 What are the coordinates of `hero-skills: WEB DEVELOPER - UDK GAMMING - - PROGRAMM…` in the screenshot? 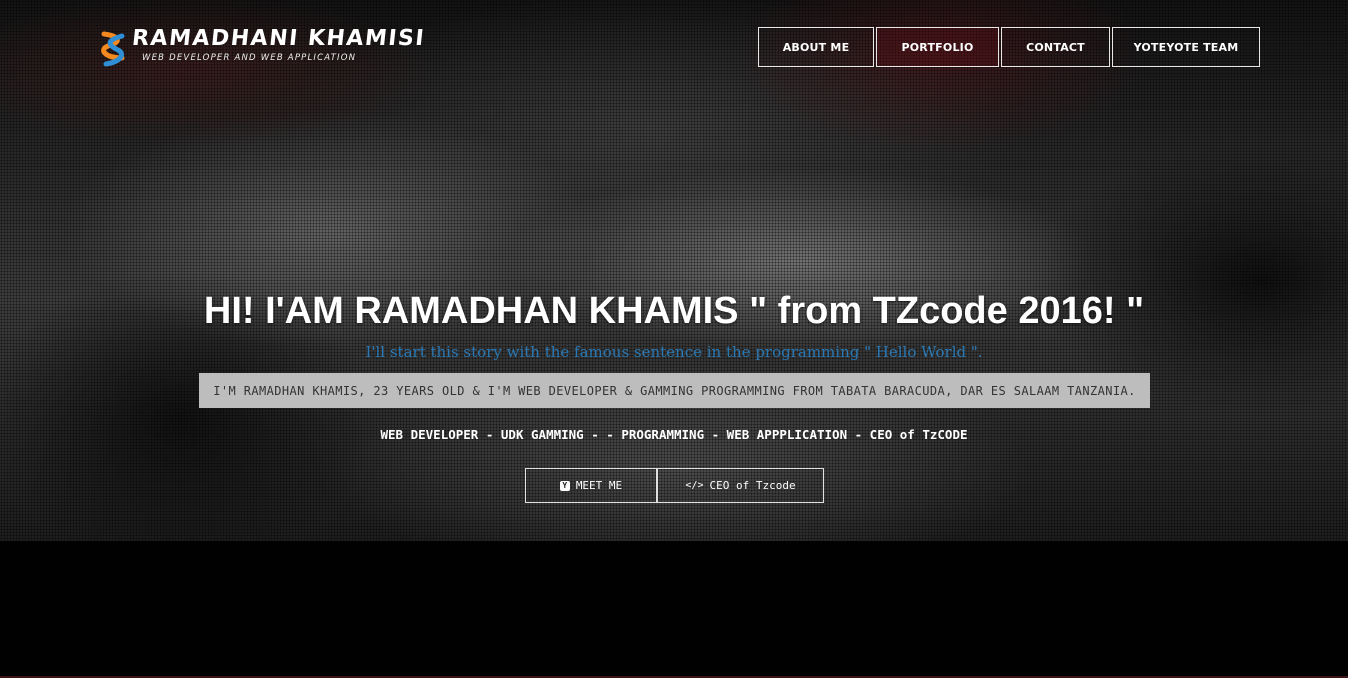 It's located at (674, 434).